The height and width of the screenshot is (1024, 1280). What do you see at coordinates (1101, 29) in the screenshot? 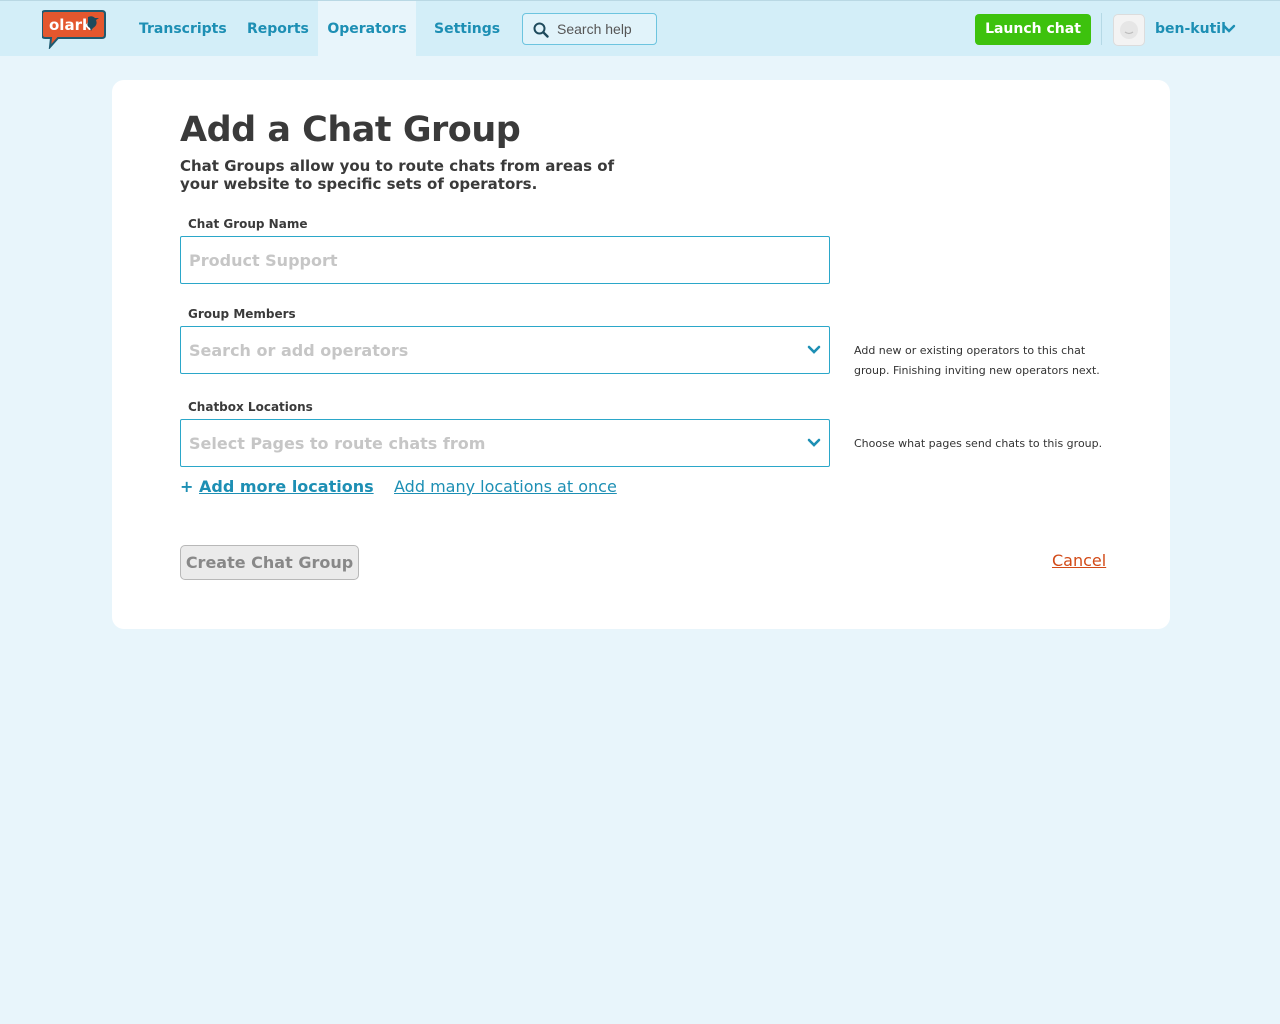
I see `nav-divider` at bounding box center [1101, 29].